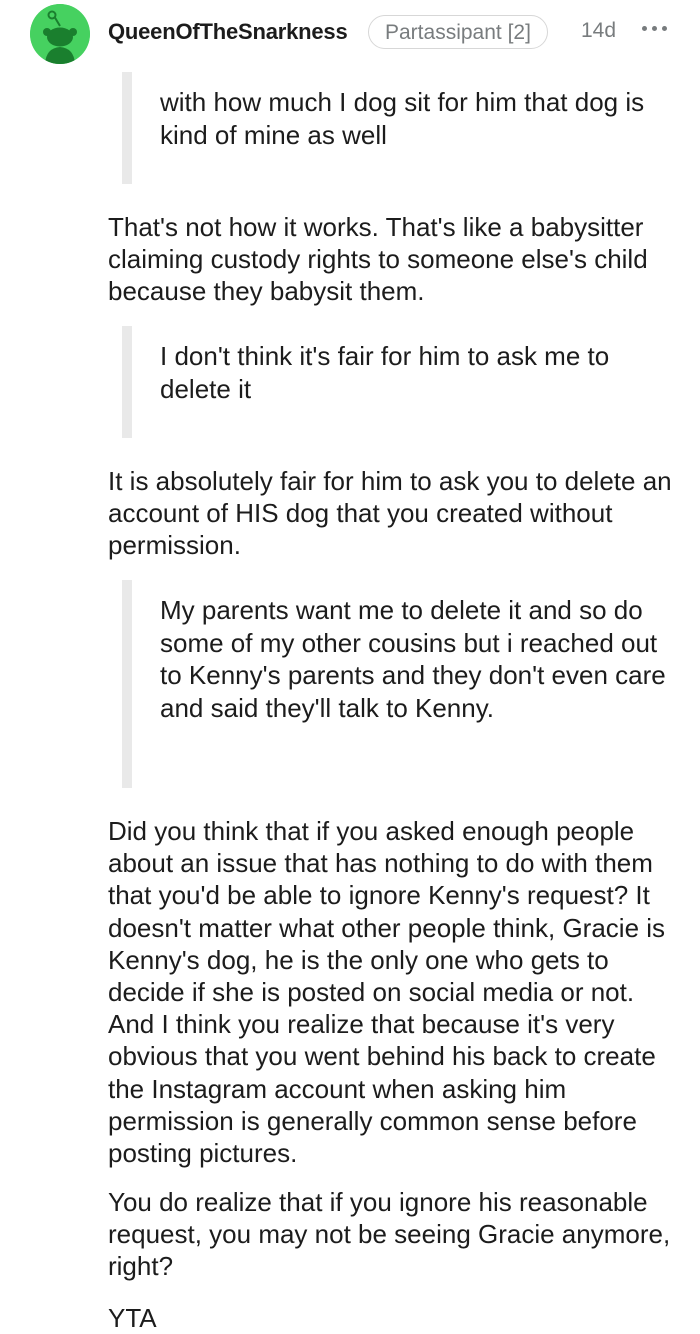 This screenshot has height=1334, width=700. I want to click on verdict-text: YTA, so click(132, 1318).